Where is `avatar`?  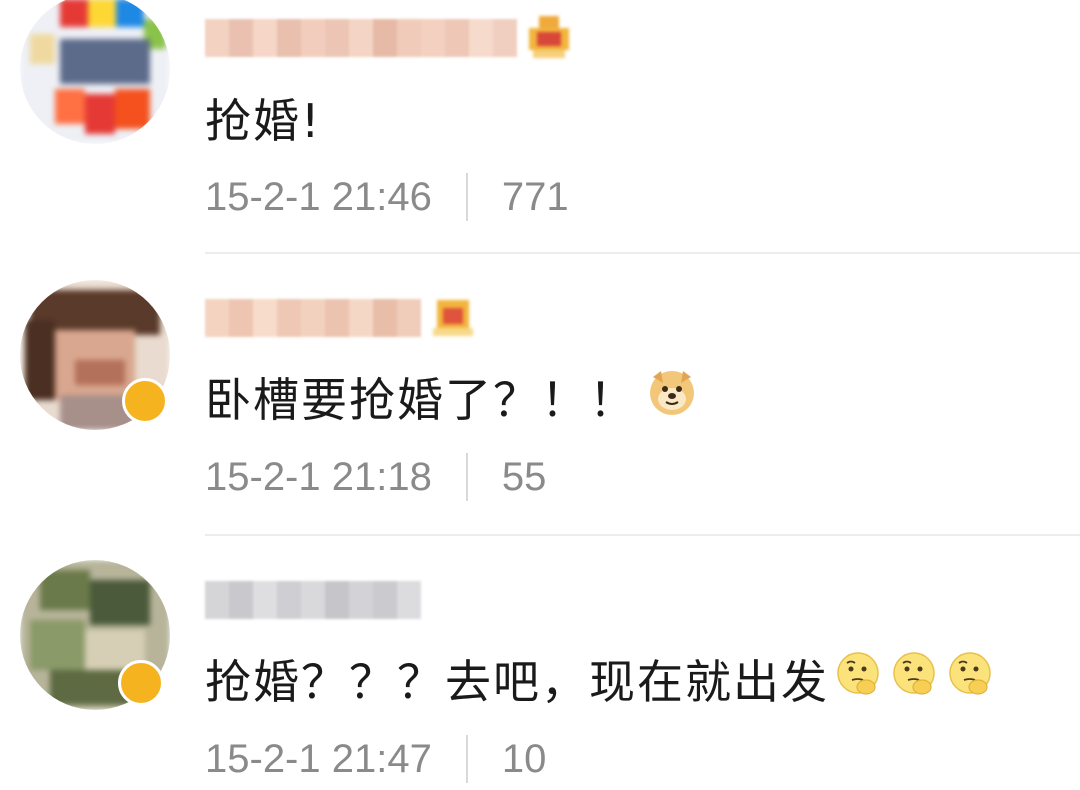
avatar is located at coordinates (95, 72).